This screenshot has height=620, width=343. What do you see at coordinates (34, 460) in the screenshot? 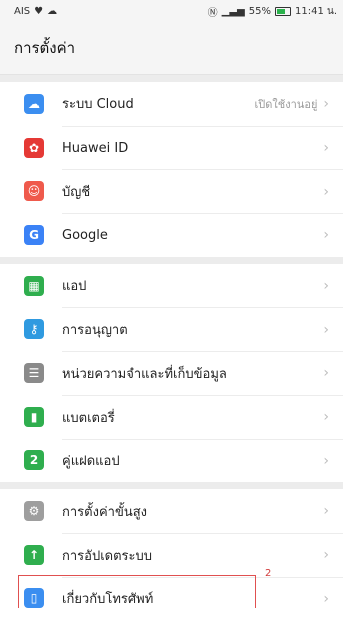
I see `app-twin-icon: 2` at bounding box center [34, 460].